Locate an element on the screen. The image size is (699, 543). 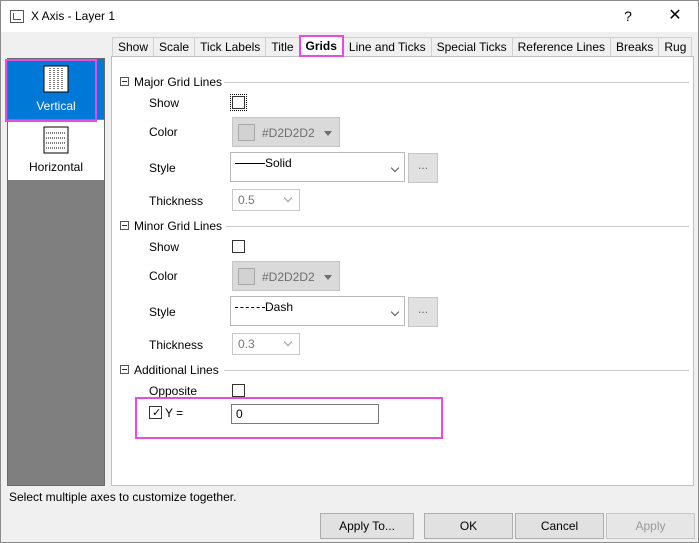
y-equals-label: Y = is located at coordinates (174, 413).